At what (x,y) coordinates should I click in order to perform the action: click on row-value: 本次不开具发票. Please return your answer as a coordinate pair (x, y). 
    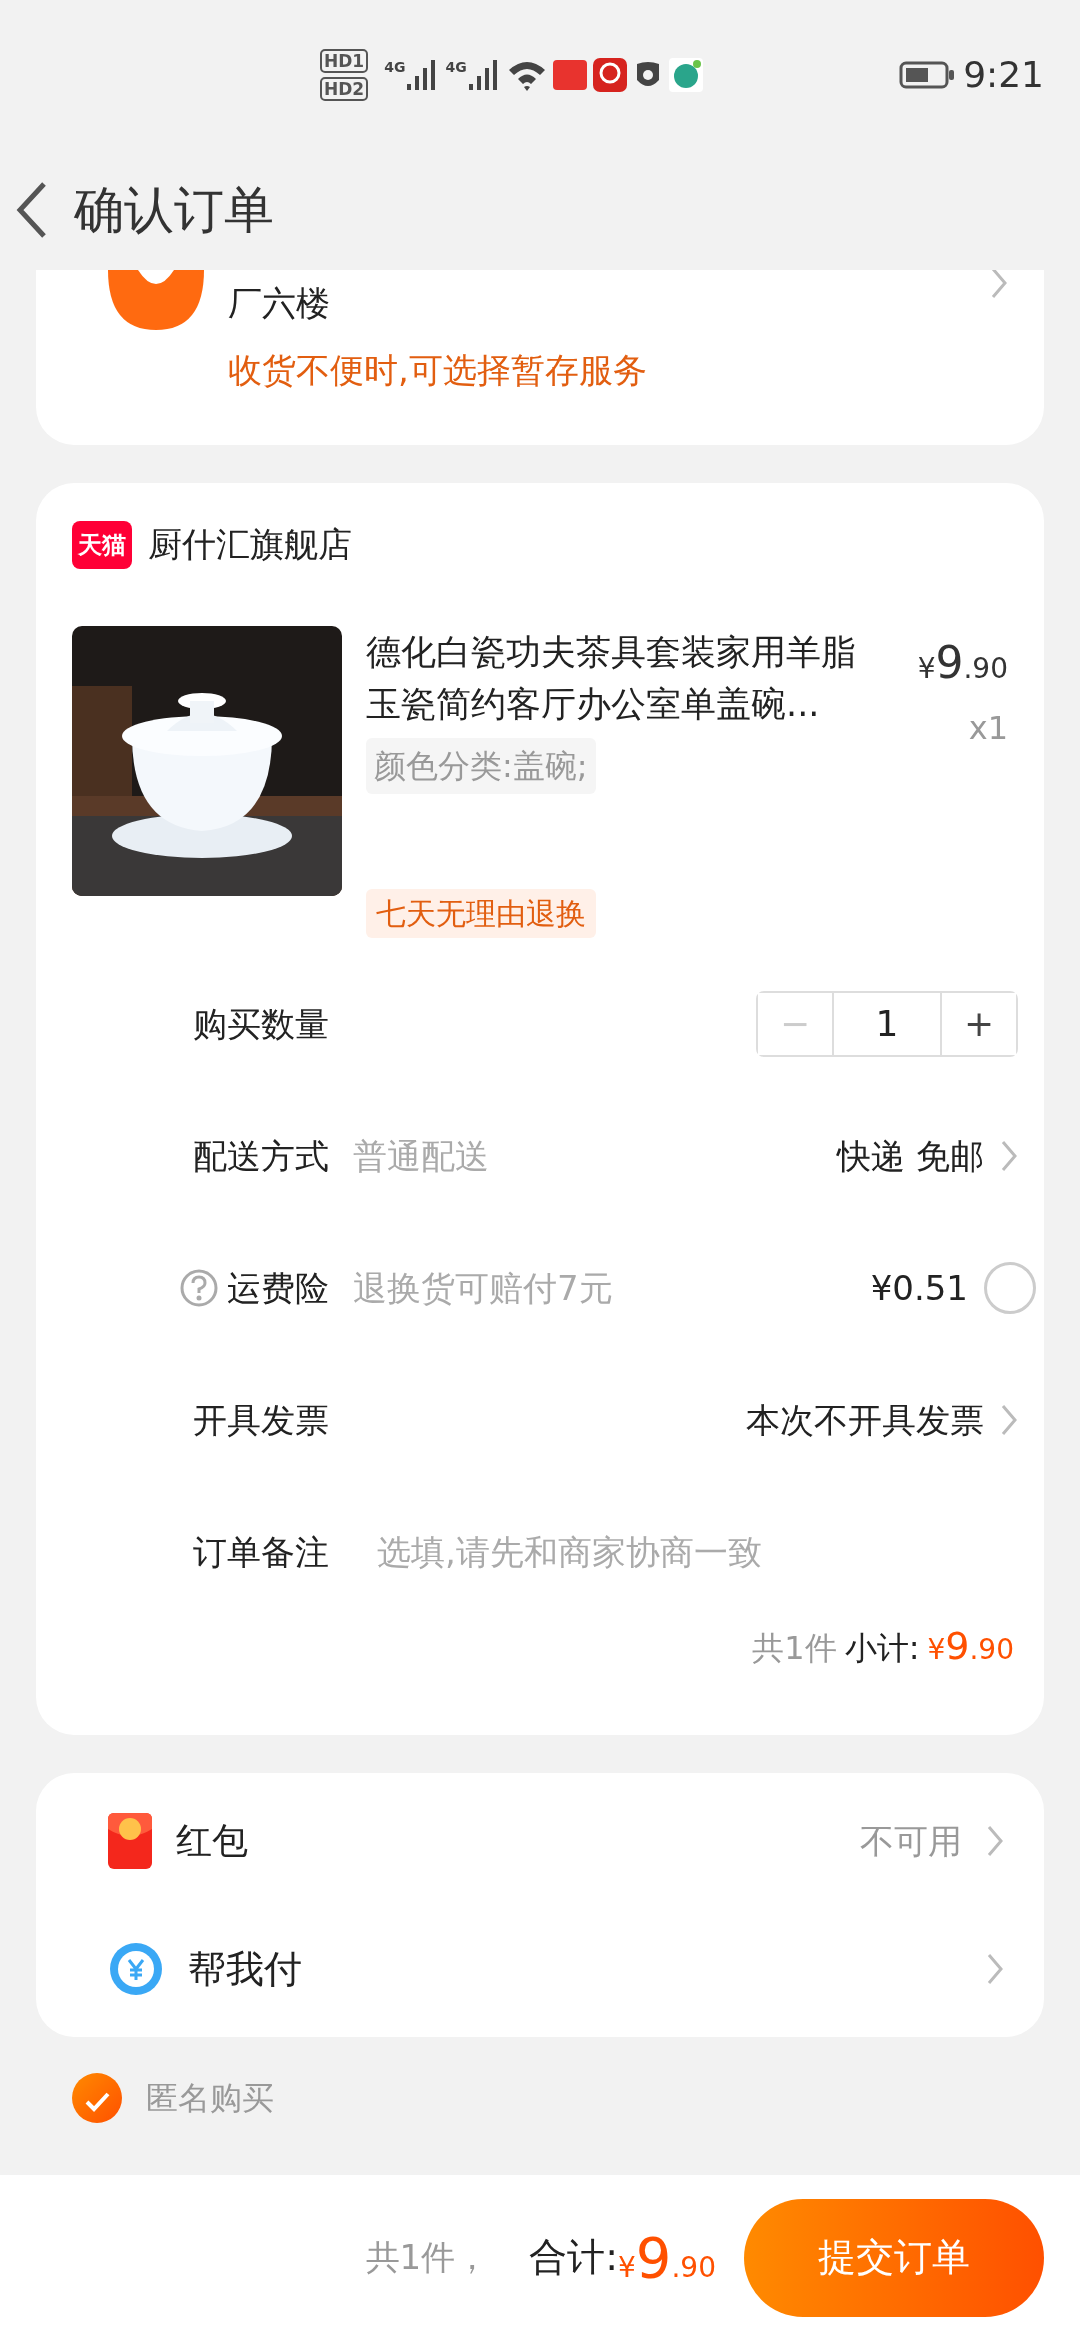
    Looking at the image, I should click on (865, 1420).